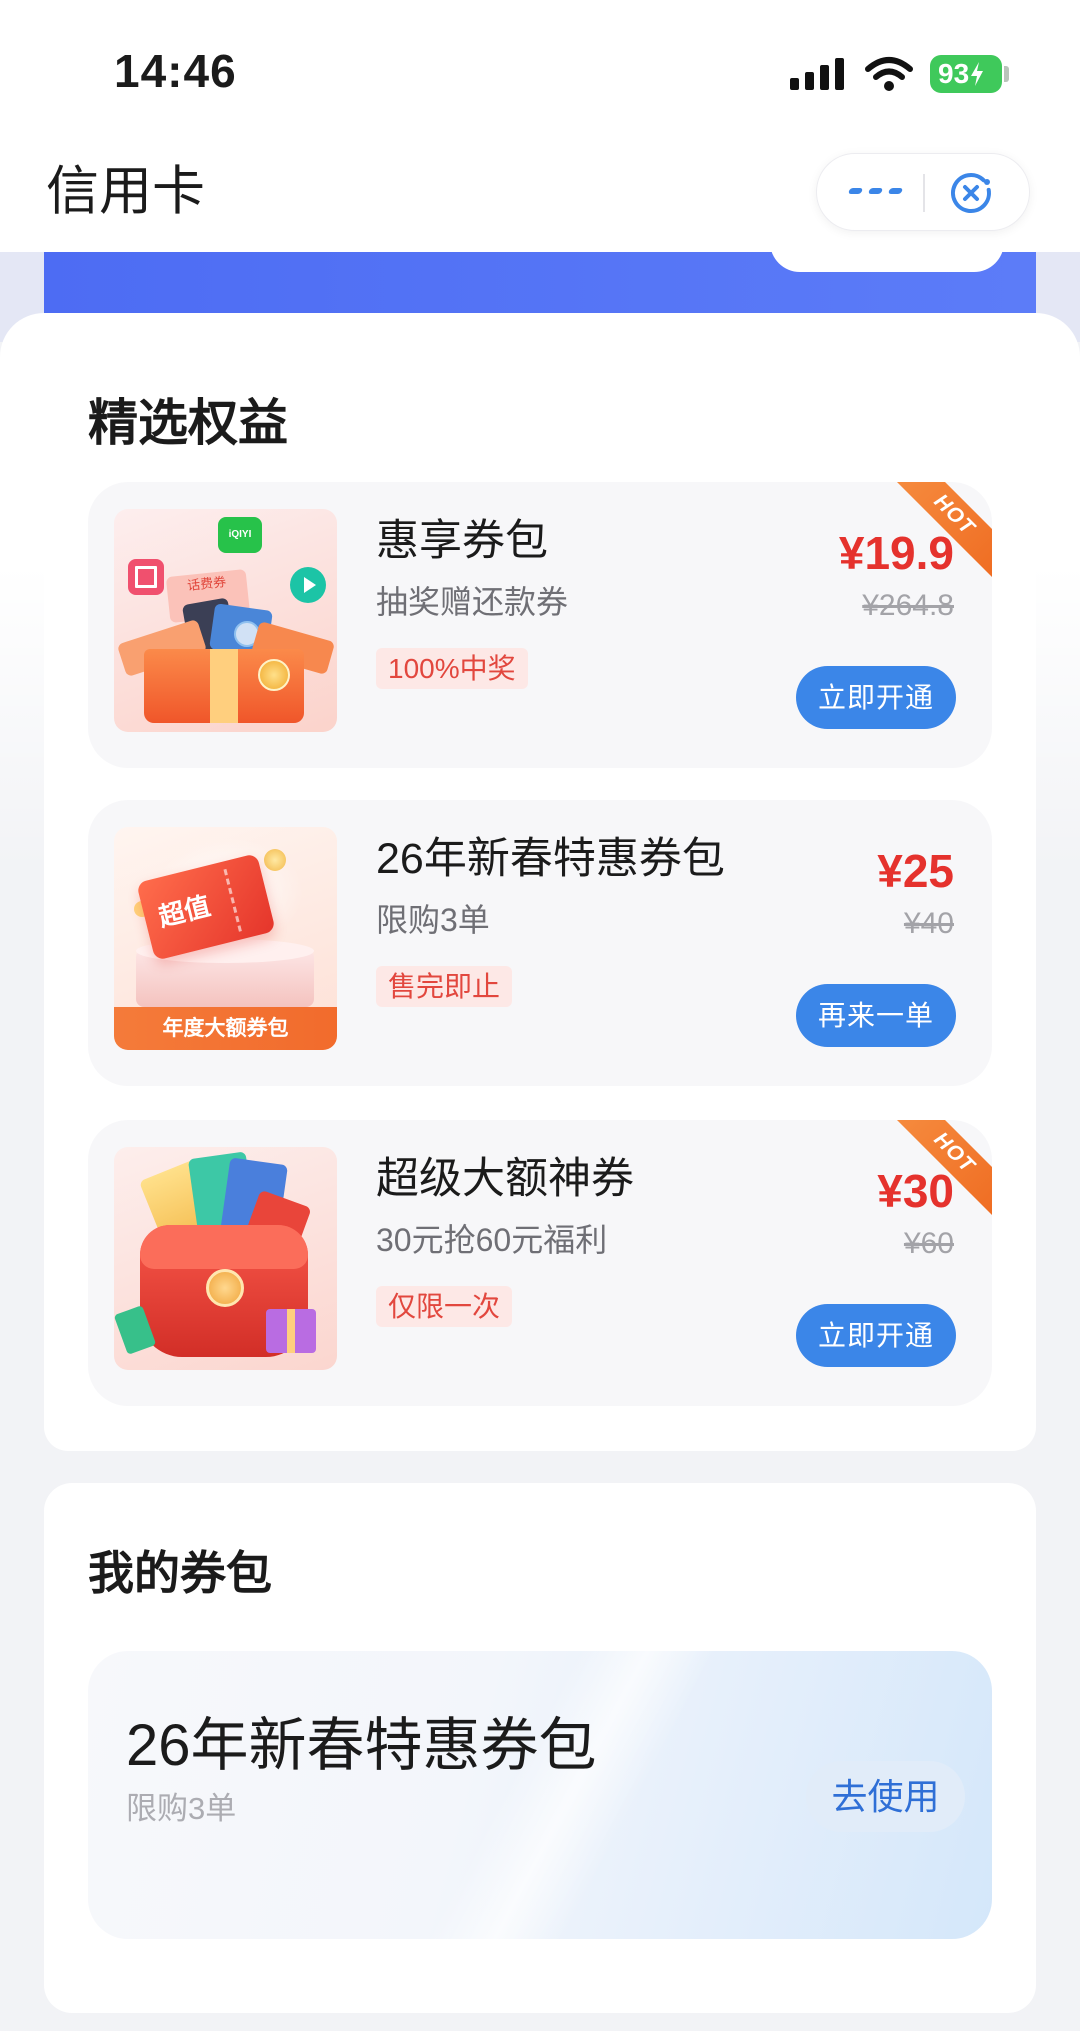  What do you see at coordinates (876, 193) in the screenshot?
I see `more-icon` at bounding box center [876, 193].